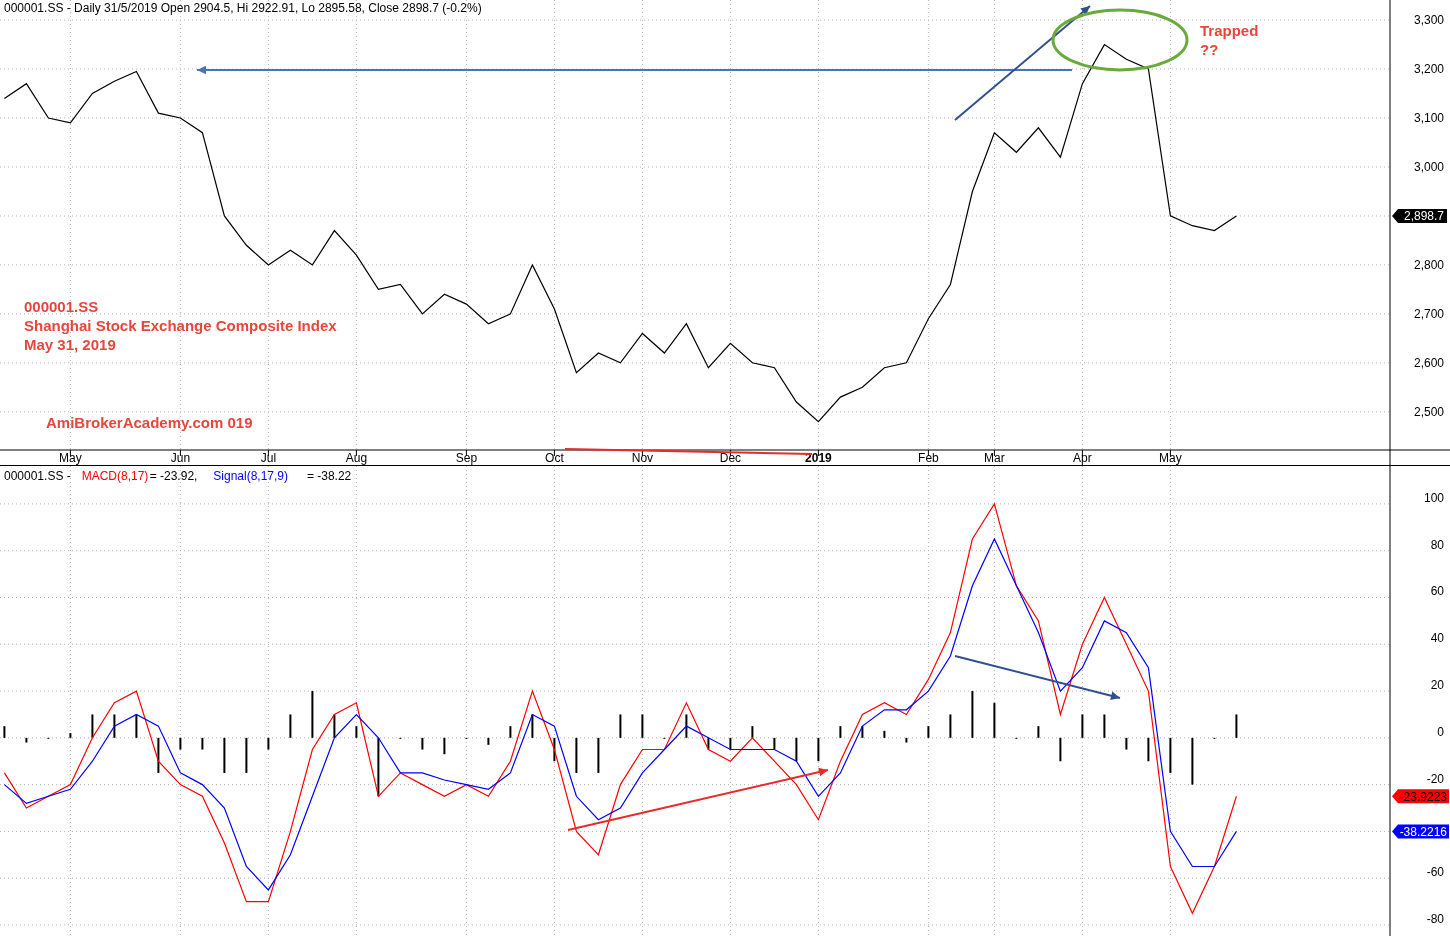 The width and height of the screenshot is (1450, 936). What do you see at coordinates (329, 476) in the screenshot?
I see `legend-value: = -38.22` at bounding box center [329, 476].